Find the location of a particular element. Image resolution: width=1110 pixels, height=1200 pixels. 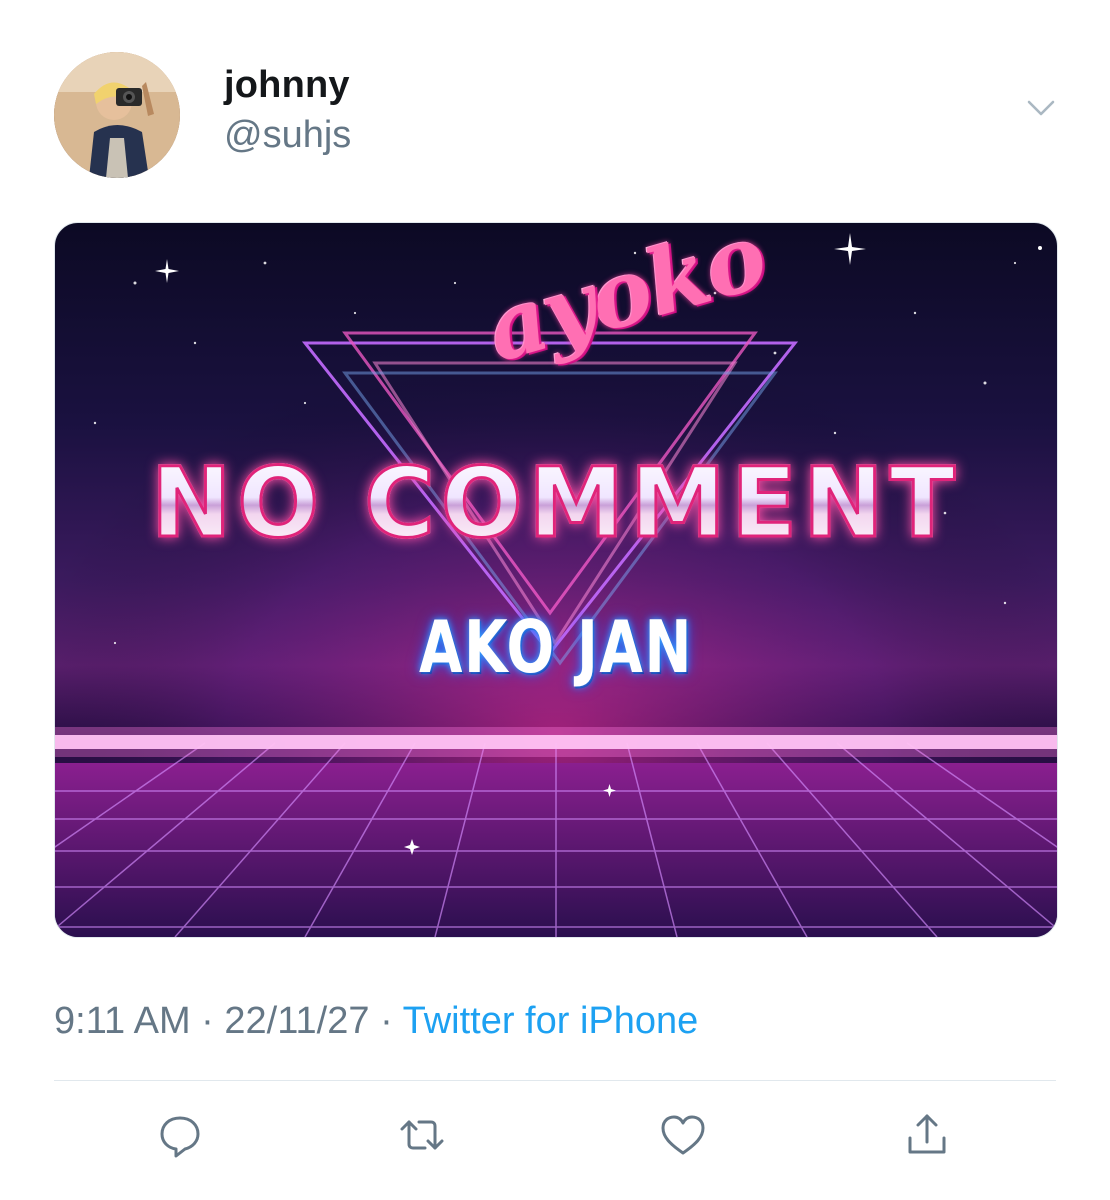

image-headline: NO COMMENT is located at coordinates (556, 503).